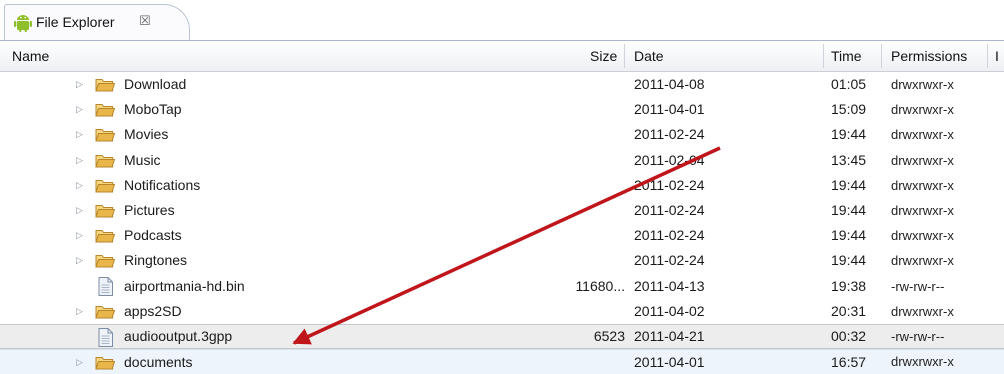  Describe the element at coordinates (502, 134) in the screenshot. I see `table-row: ▷ Movies 2011-02-24 19:44 drwxrwxr-x` at that location.